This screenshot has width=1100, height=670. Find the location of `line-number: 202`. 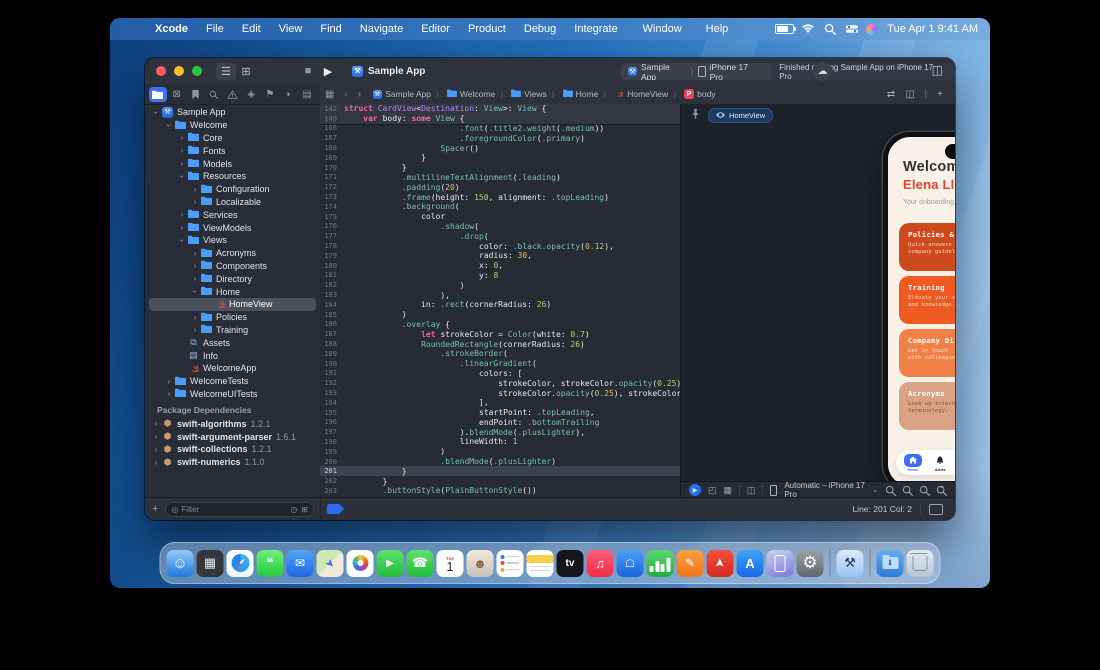

line-number: 202 is located at coordinates (328, 481).